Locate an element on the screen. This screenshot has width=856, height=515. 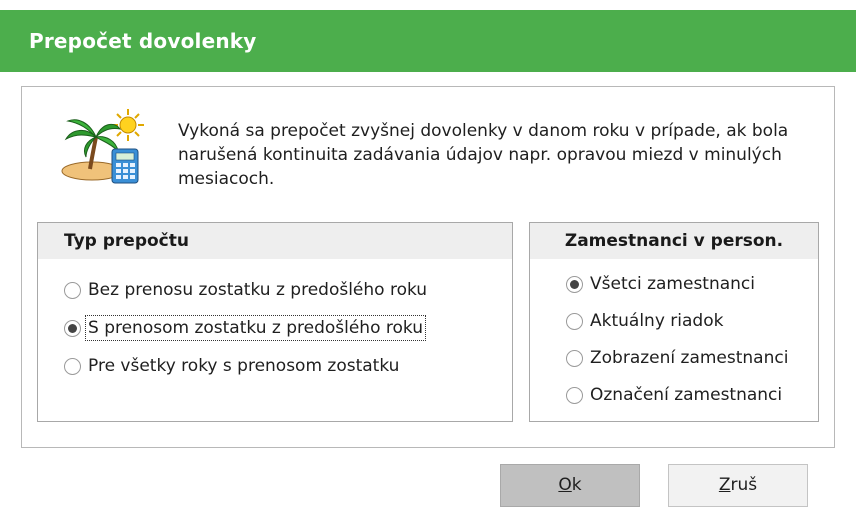
radio-displayed-employees: Zobrazení zamestnanci is located at coordinates (677, 358).